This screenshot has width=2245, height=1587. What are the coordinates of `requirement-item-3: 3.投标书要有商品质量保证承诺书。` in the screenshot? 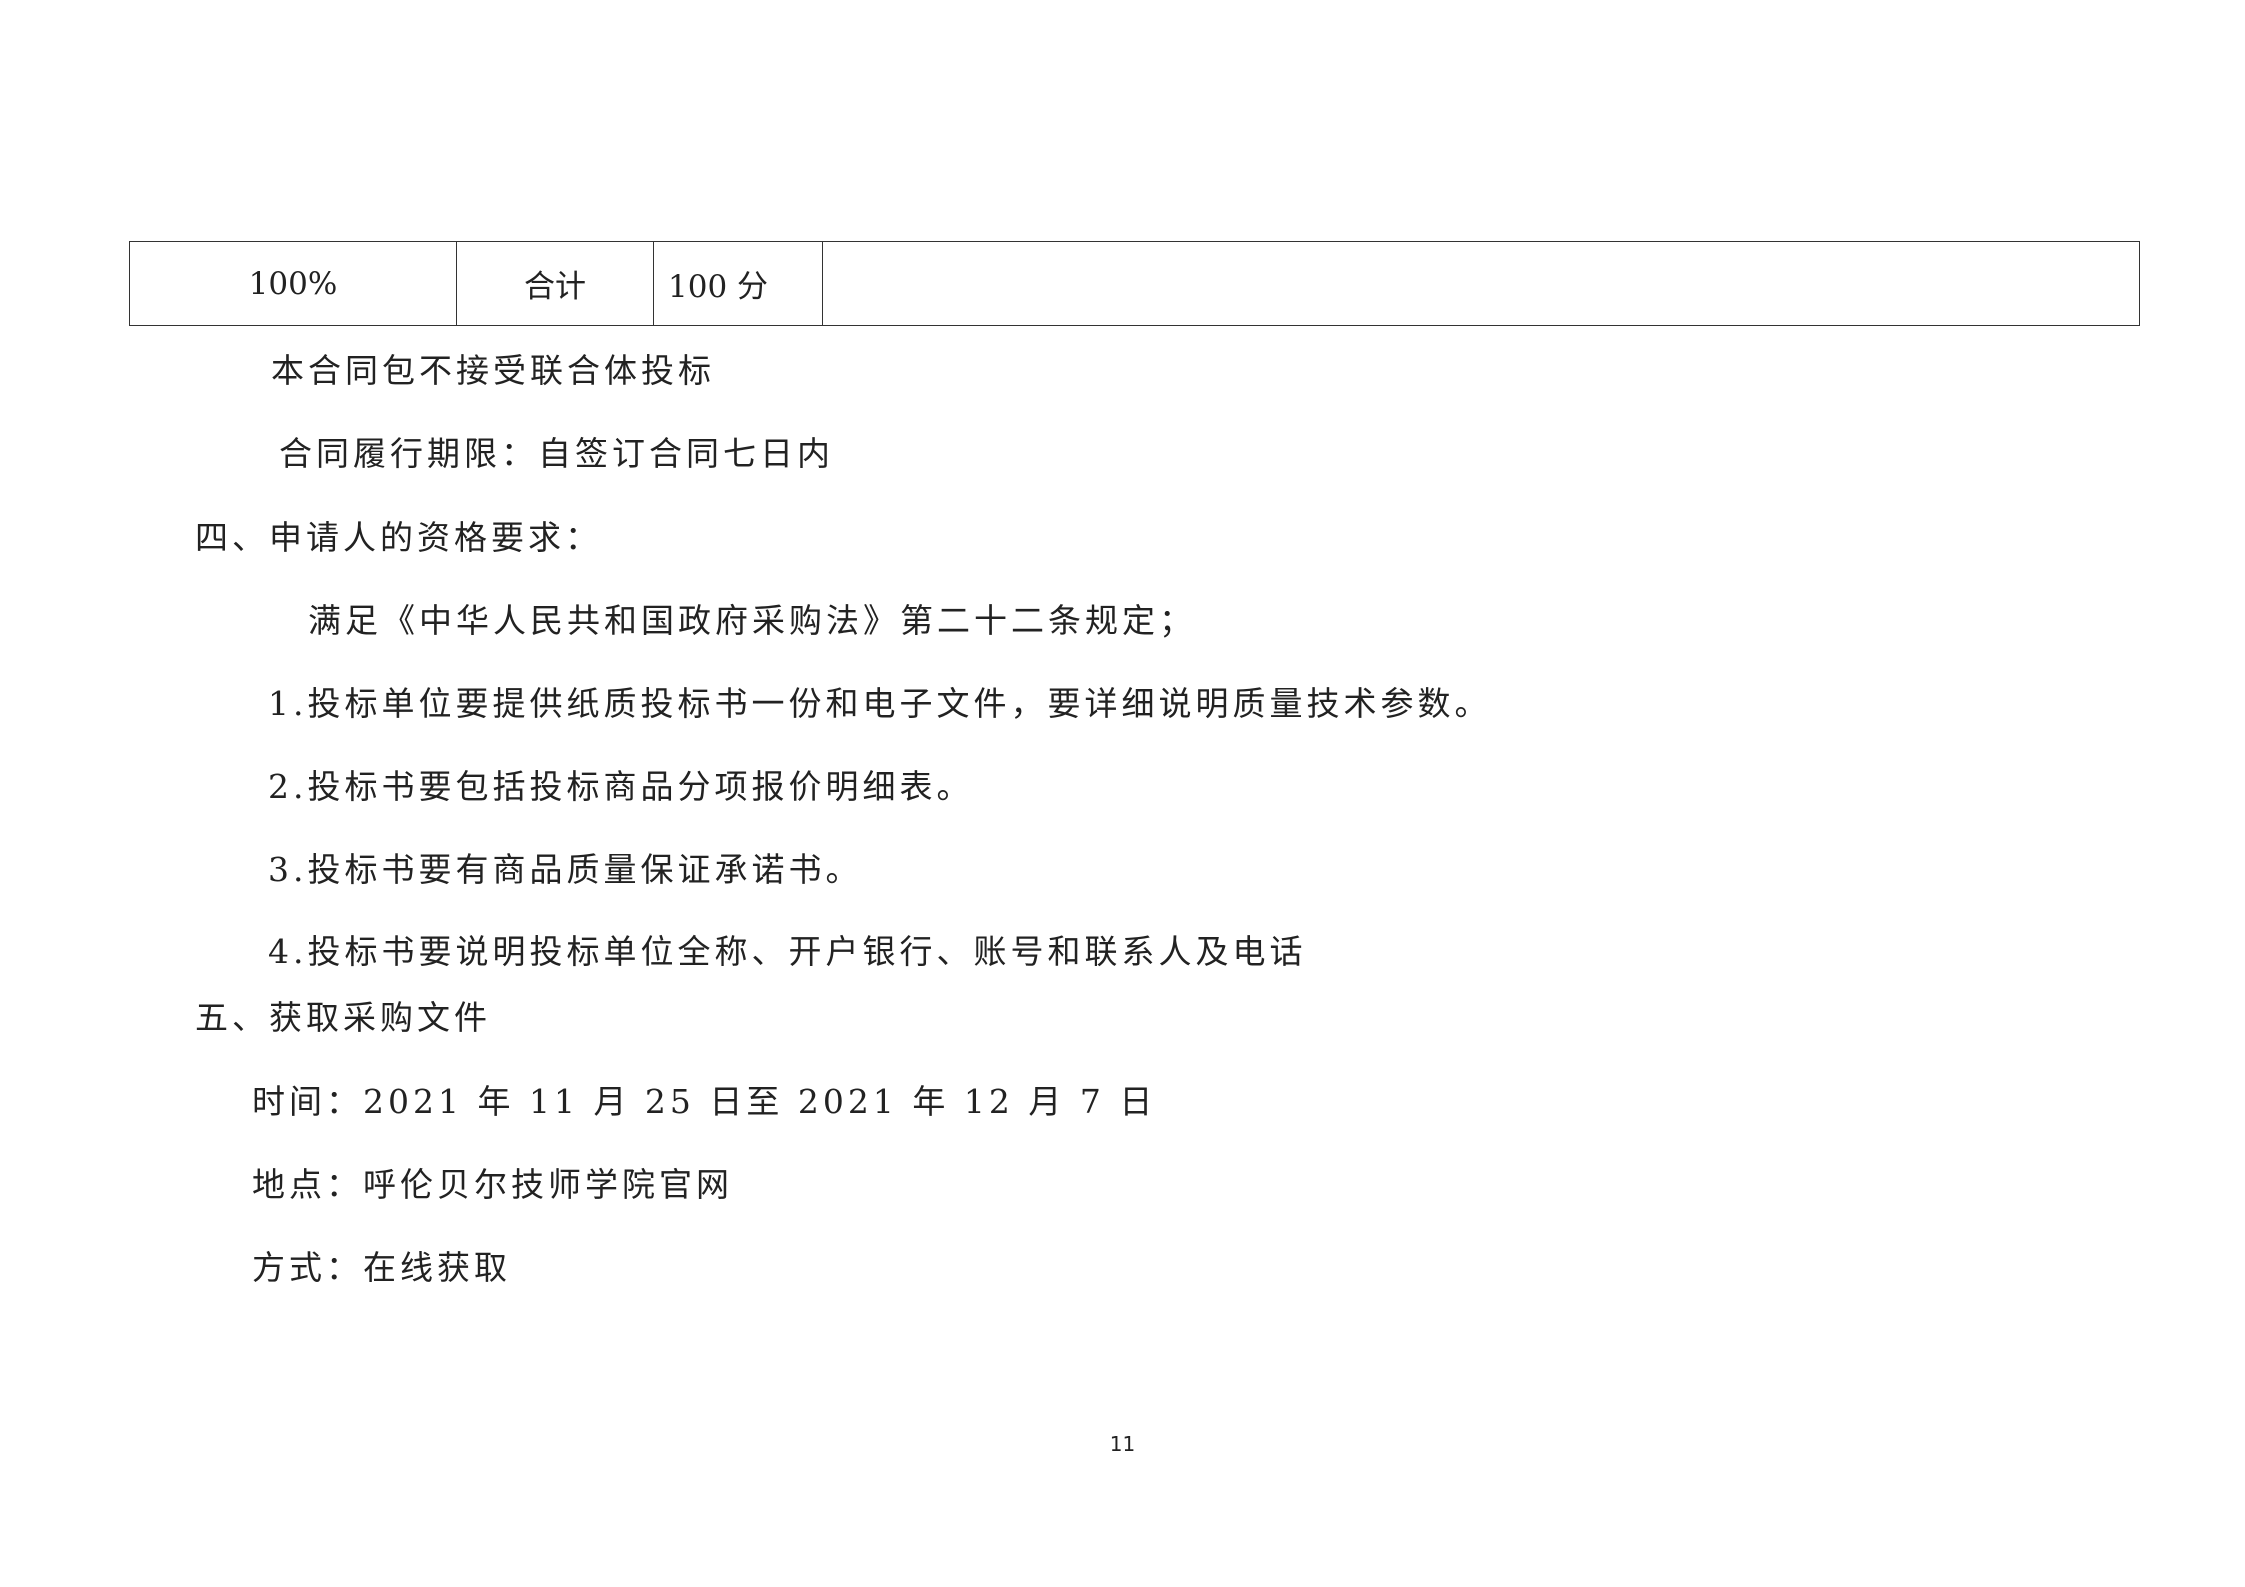 It's located at (565, 869).